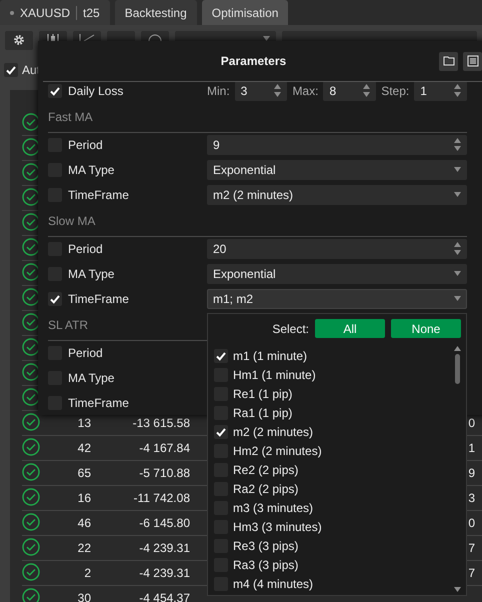 The width and height of the screenshot is (482, 602). Describe the element at coordinates (257, 222) in the screenshot. I see `section-title: Slow MA` at that location.